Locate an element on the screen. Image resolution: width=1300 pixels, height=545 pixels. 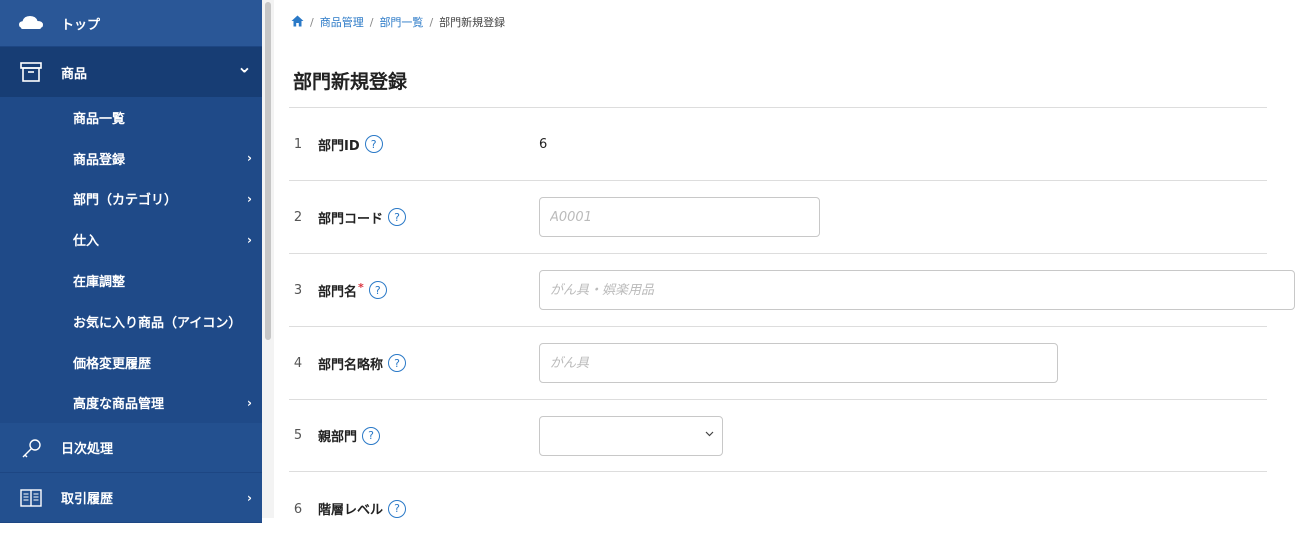
sidebar-item-label: 商品 is located at coordinates (74, 74).